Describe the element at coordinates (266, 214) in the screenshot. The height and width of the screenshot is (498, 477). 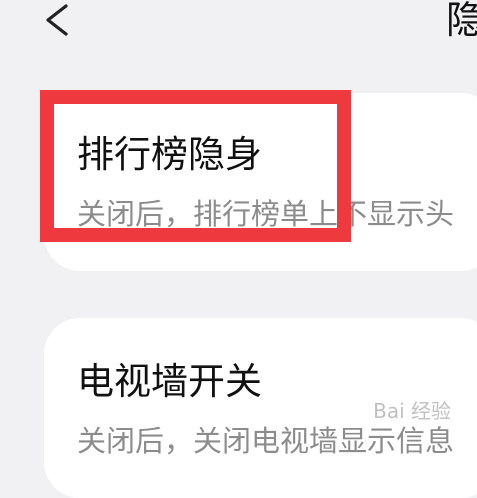
I see `setting-description: 关闭后，排行榜单上不显示头` at that location.